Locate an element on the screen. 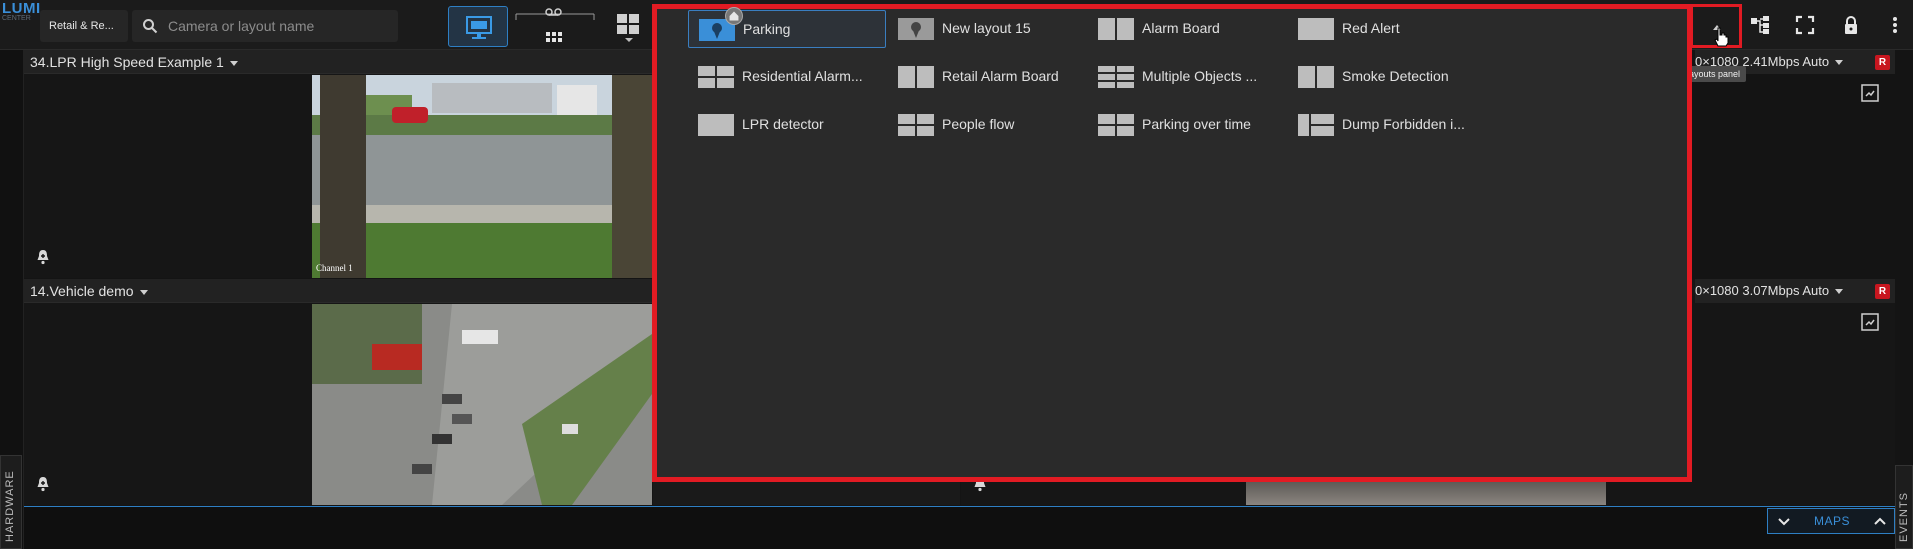 This screenshot has width=1913, height=549. more-menu-icon is located at coordinates (1895, 25).